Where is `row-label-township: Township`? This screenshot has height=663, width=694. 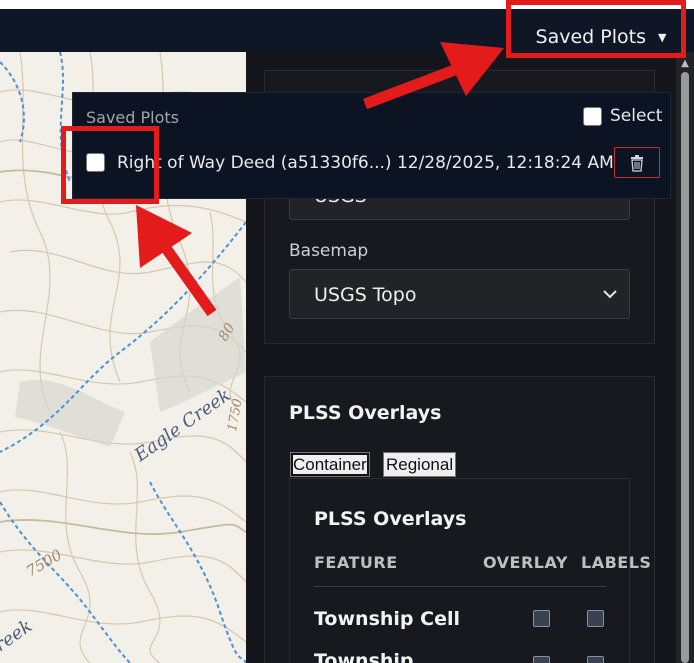 row-label-township: Township is located at coordinates (364, 656).